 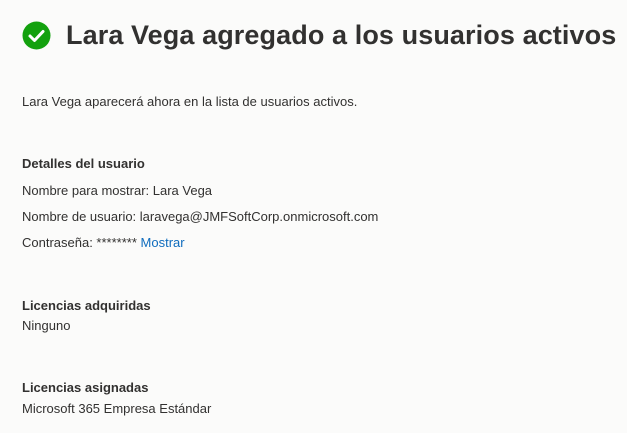 I want to click on assigned-licenses-value: Microsoft 365 Empresa Estándar, so click(x=117, y=408).